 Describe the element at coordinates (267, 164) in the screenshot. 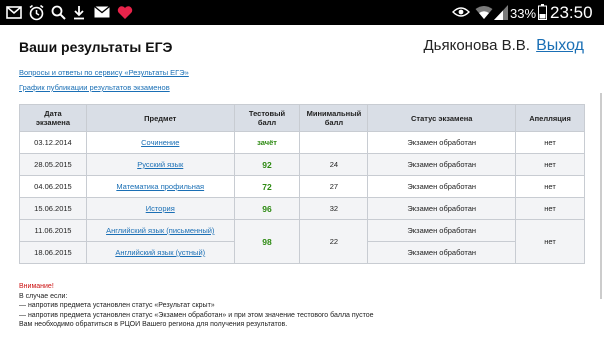

I see `cell-score: 92` at that location.